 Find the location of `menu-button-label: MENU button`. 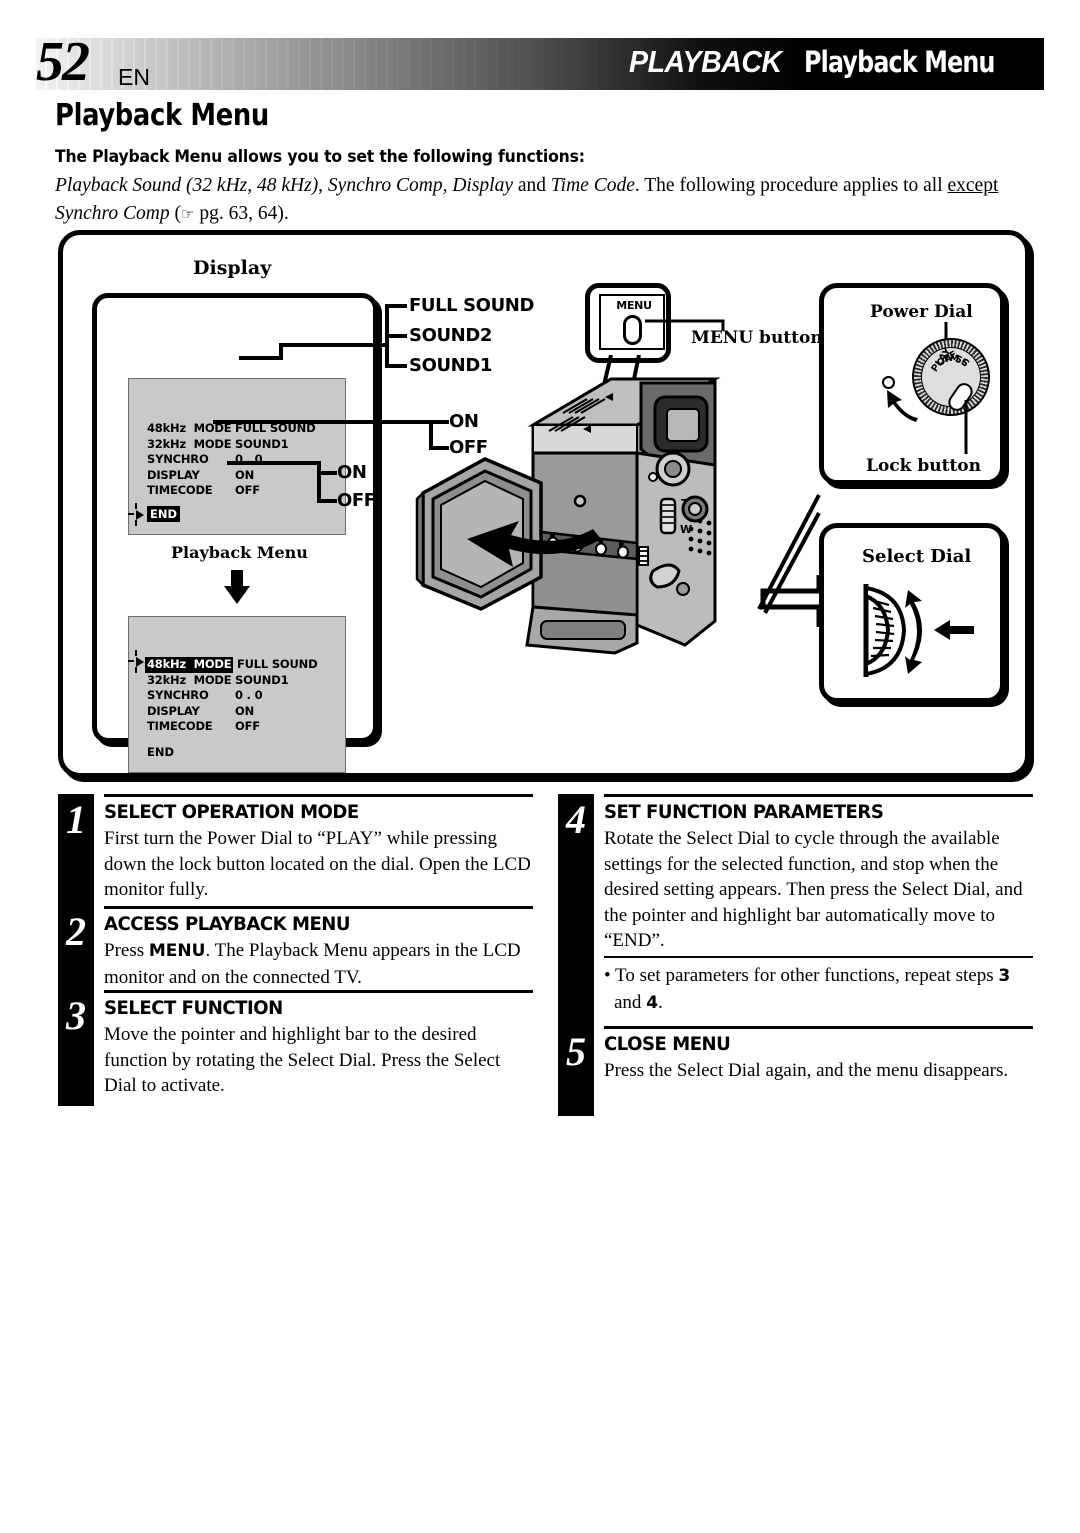

menu-button-label: MENU button is located at coordinates (757, 338).